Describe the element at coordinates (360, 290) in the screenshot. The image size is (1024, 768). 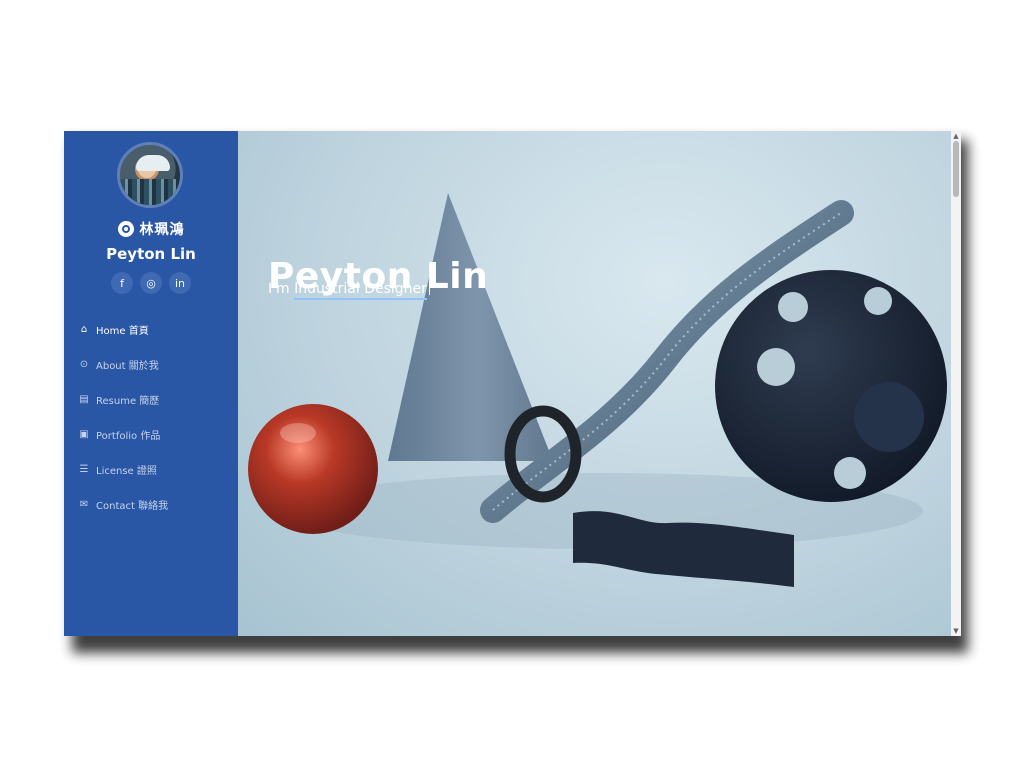
I see `hero-typed-role: Industrial Designer` at that location.